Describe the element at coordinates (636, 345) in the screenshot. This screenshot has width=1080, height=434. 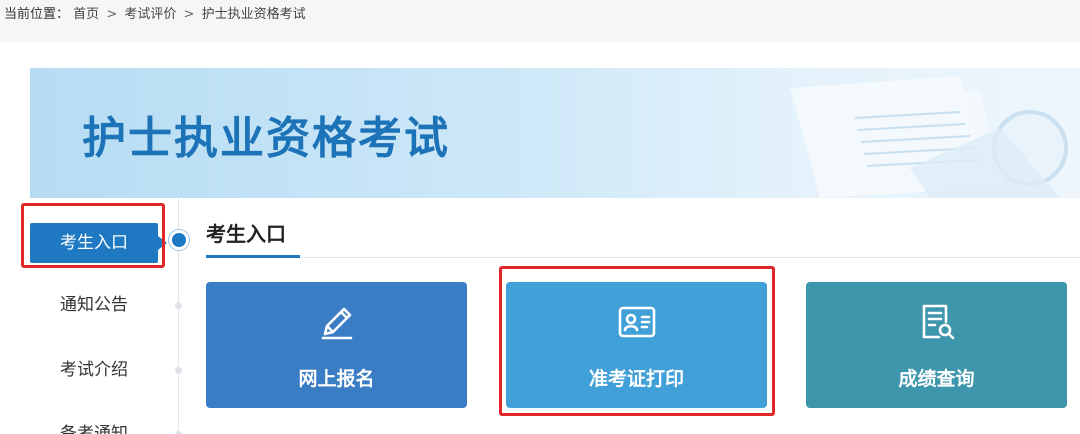
I see `admission-ticket-print-button: 准考证打印` at that location.